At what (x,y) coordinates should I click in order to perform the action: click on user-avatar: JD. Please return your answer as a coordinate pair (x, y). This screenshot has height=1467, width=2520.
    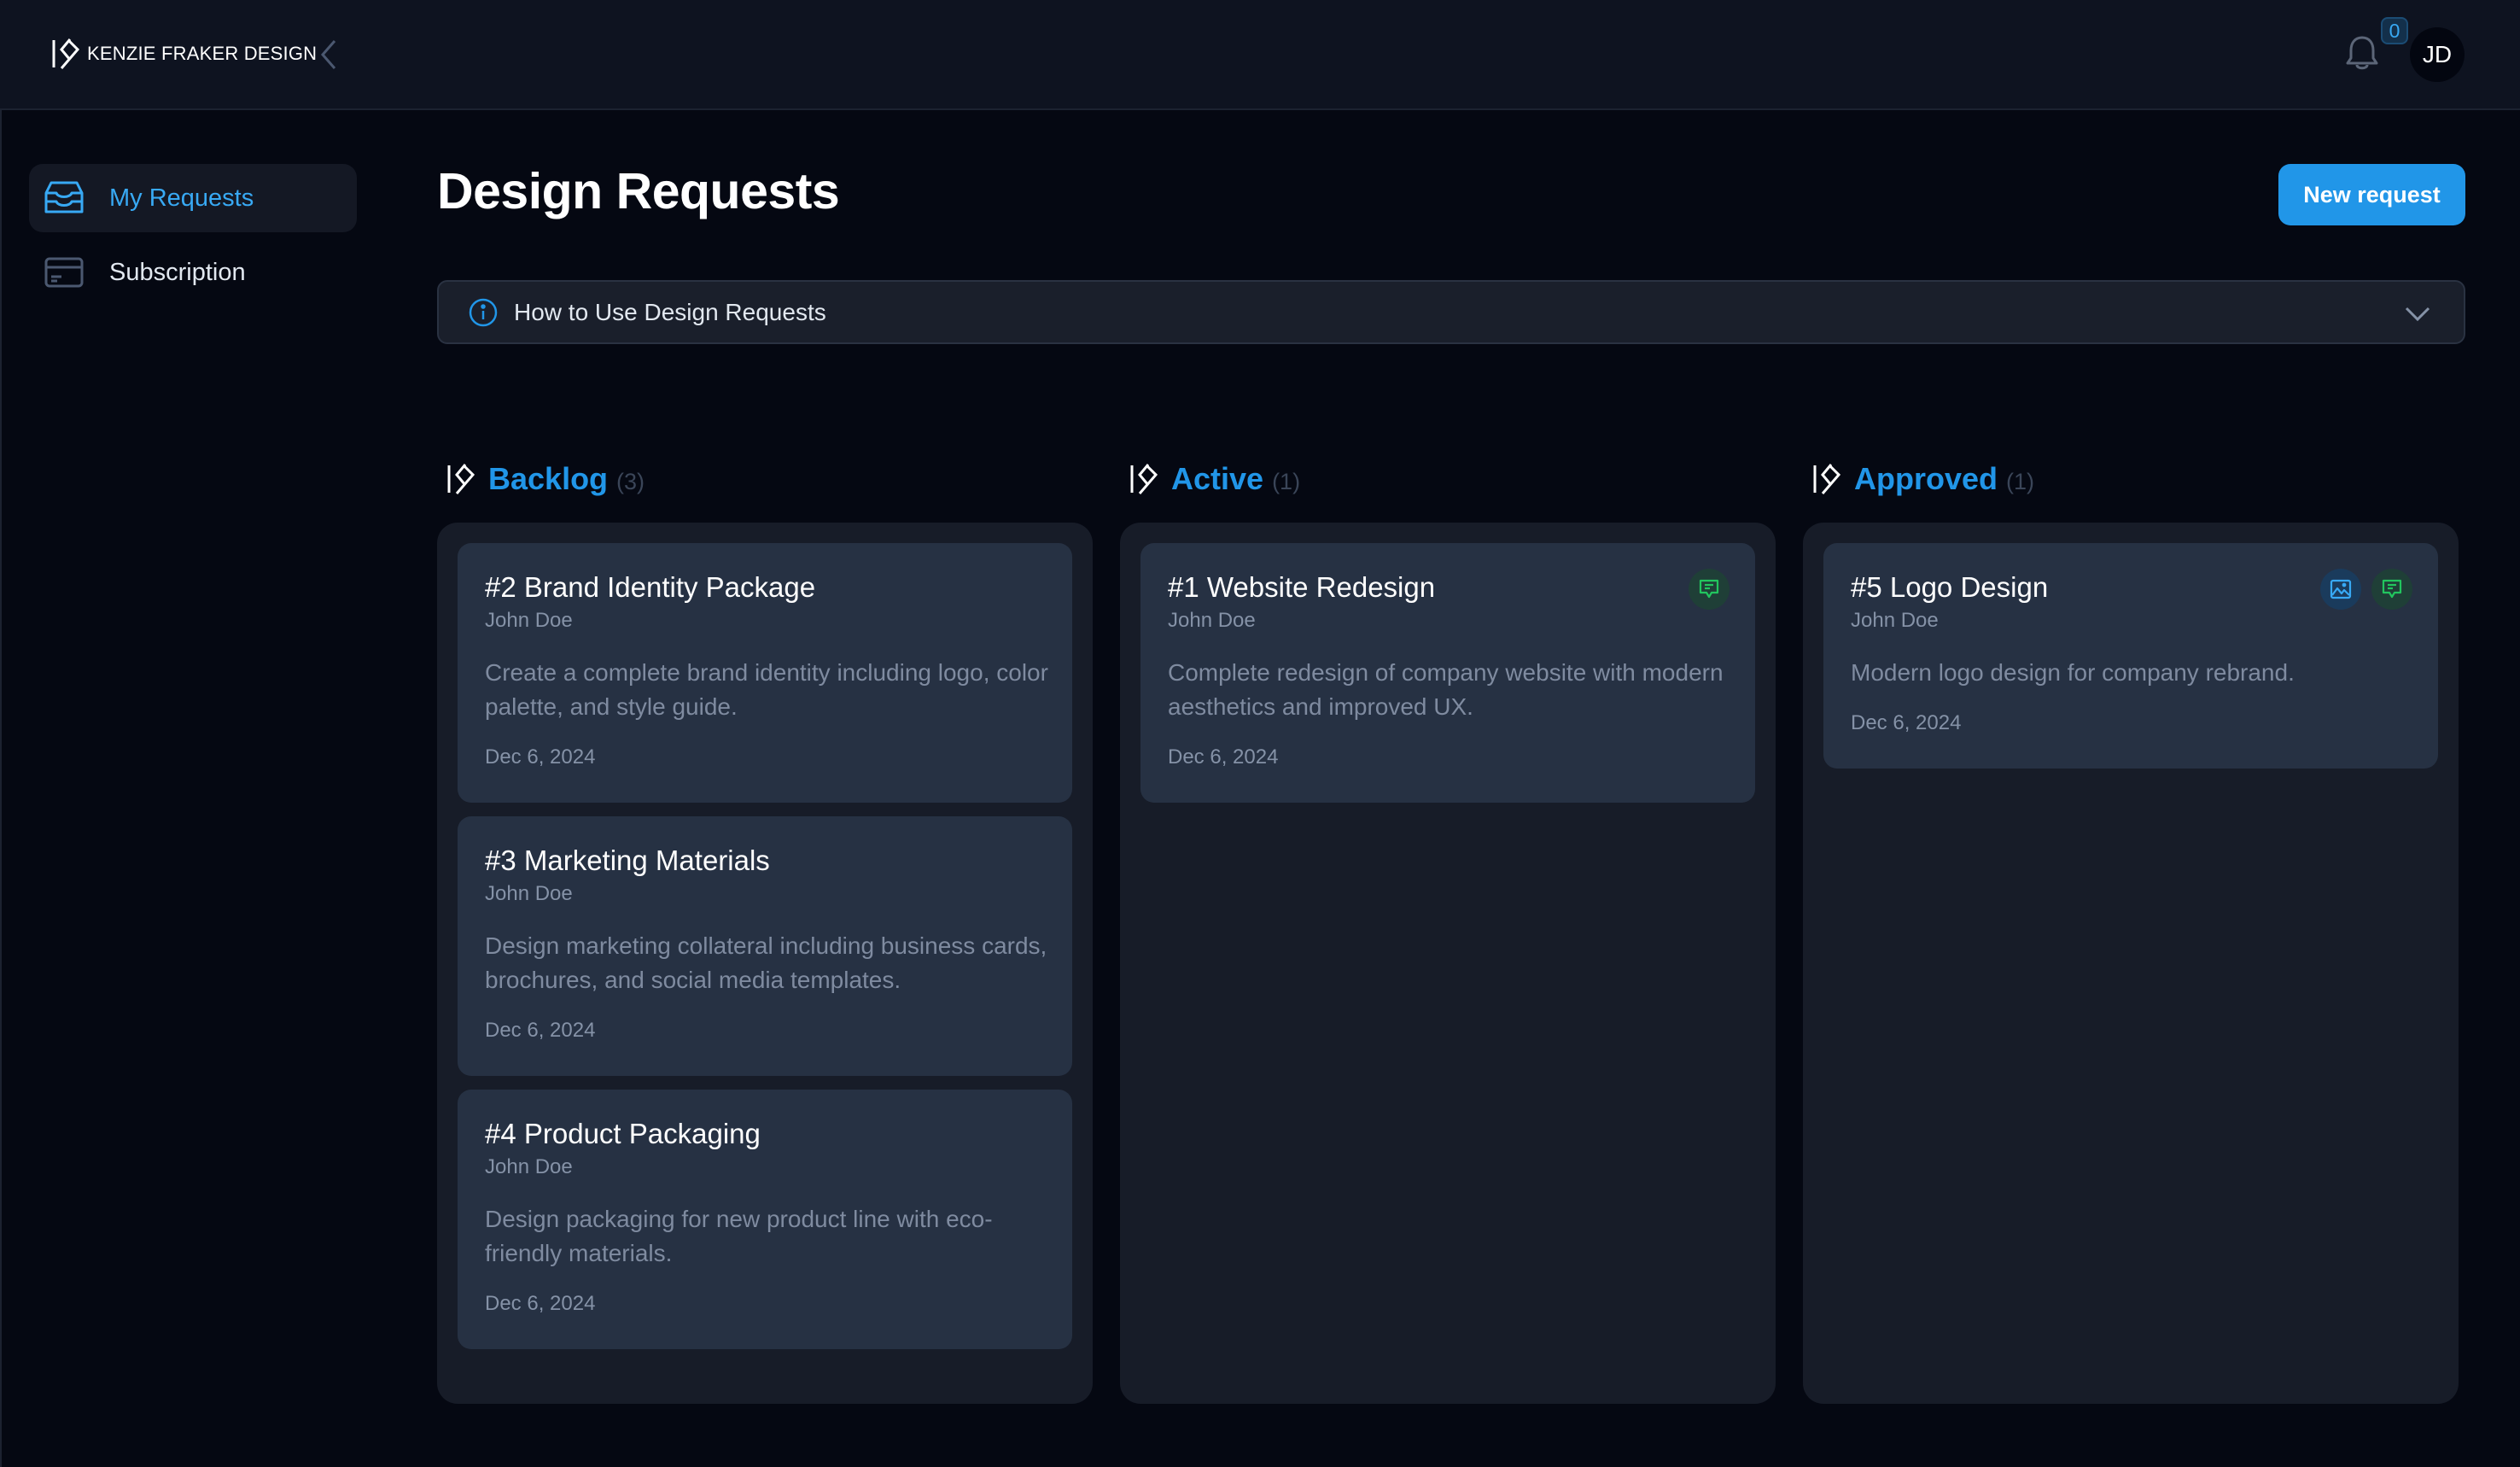
    Looking at the image, I should click on (2437, 54).